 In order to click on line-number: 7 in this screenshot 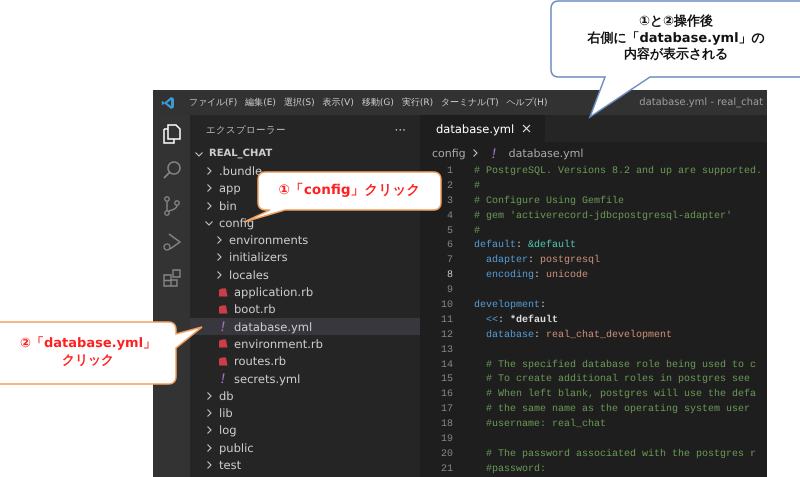, I will do `click(449, 260)`.